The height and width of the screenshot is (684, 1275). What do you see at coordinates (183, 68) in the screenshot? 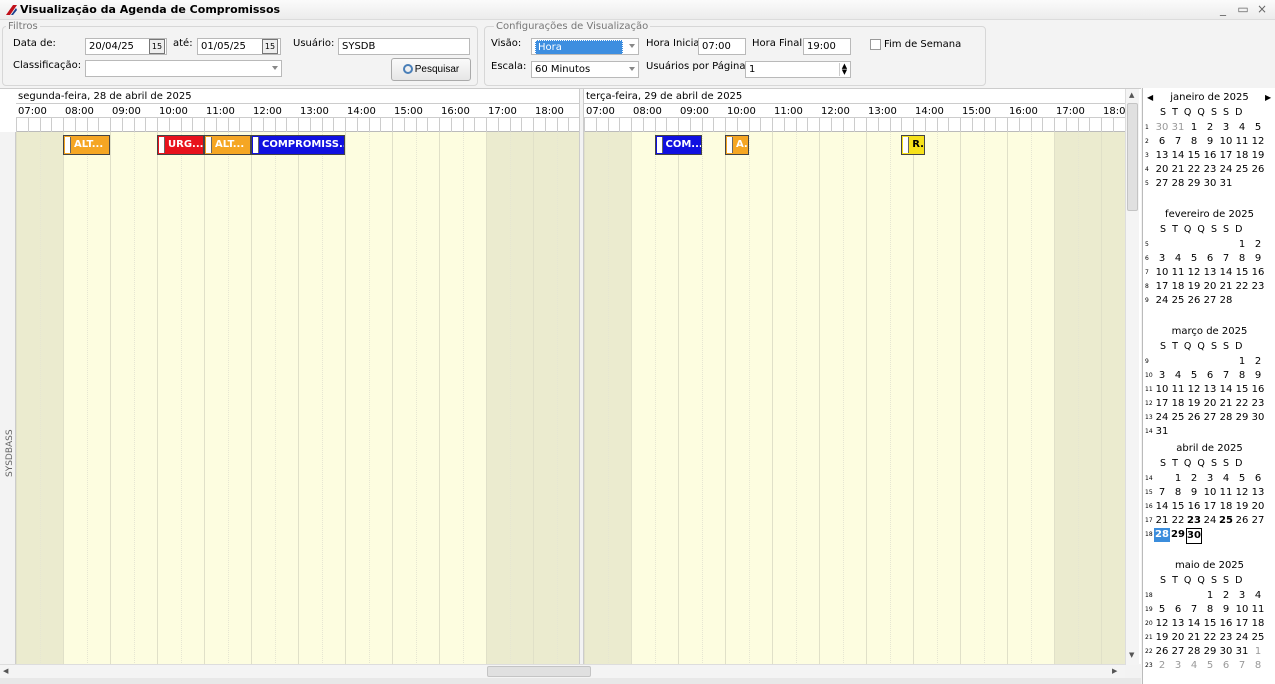
I see `classification-select` at bounding box center [183, 68].